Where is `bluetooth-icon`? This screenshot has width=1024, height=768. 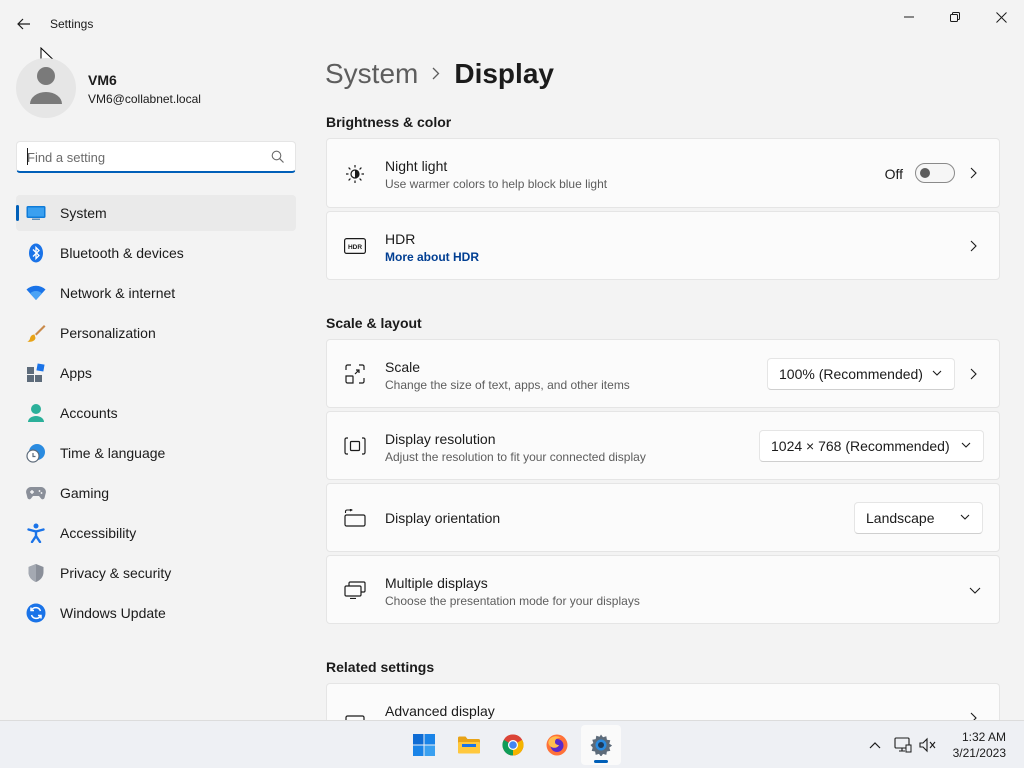
bluetooth-icon is located at coordinates (36, 253).